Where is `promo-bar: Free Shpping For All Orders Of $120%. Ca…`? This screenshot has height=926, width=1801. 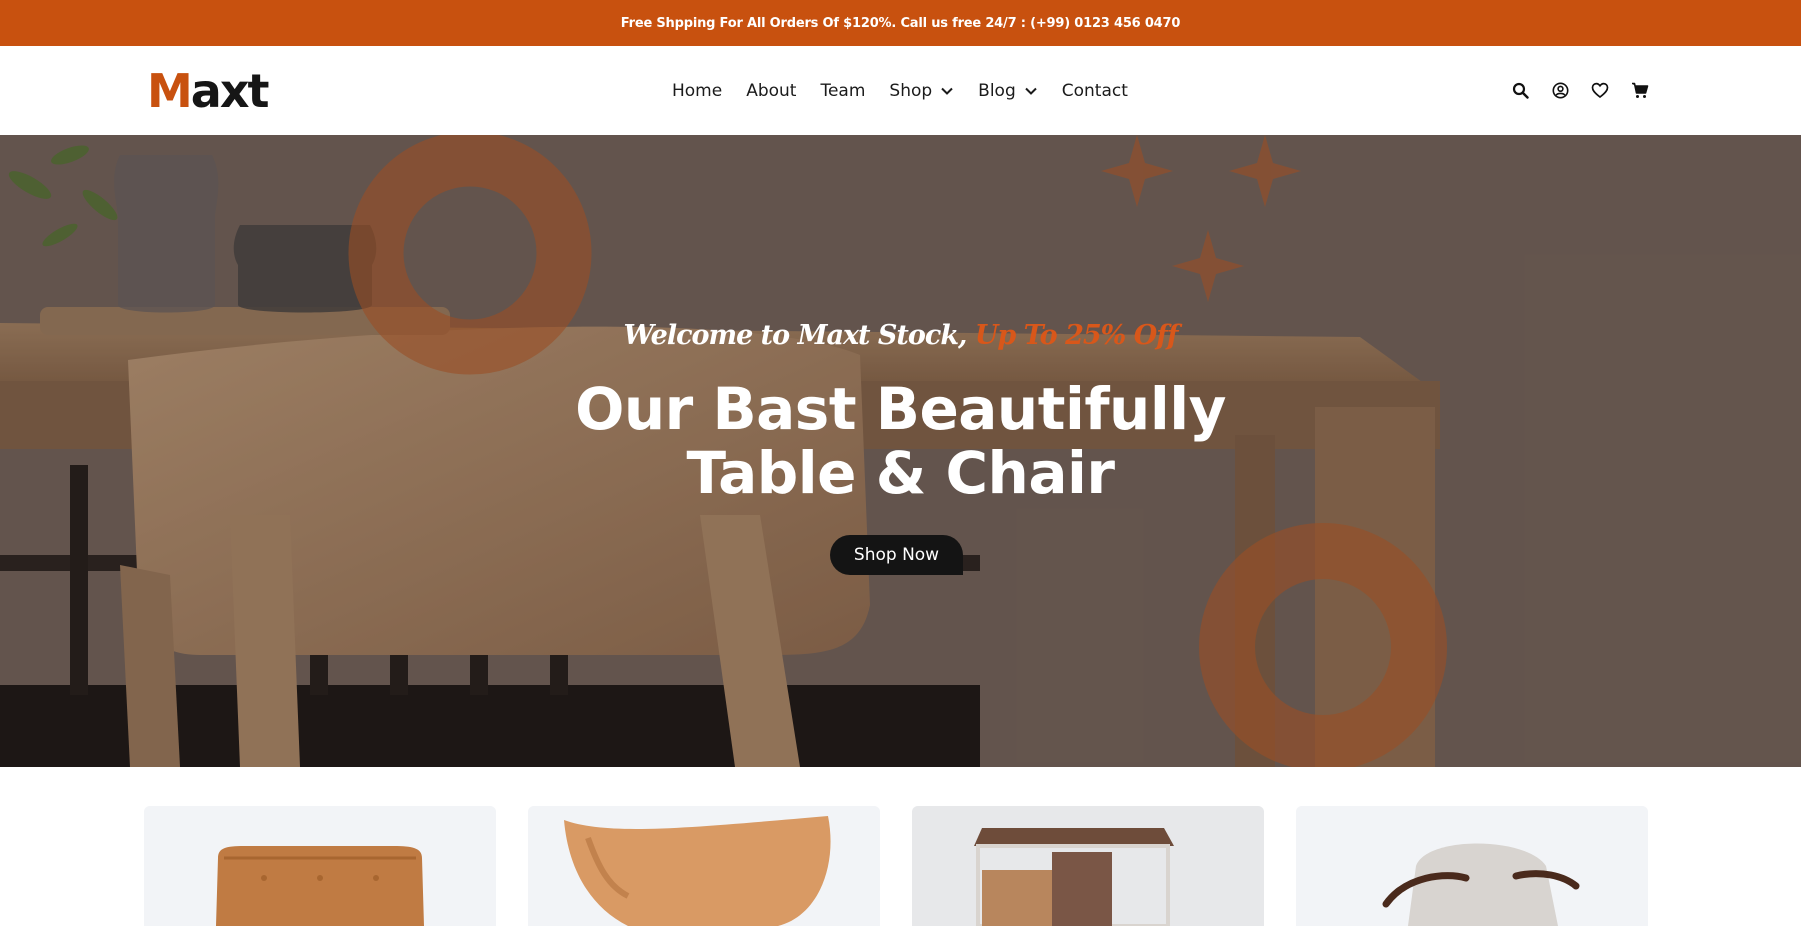 promo-bar: Free Shpping For All Orders Of $120%. Ca… is located at coordinates (900, 23).